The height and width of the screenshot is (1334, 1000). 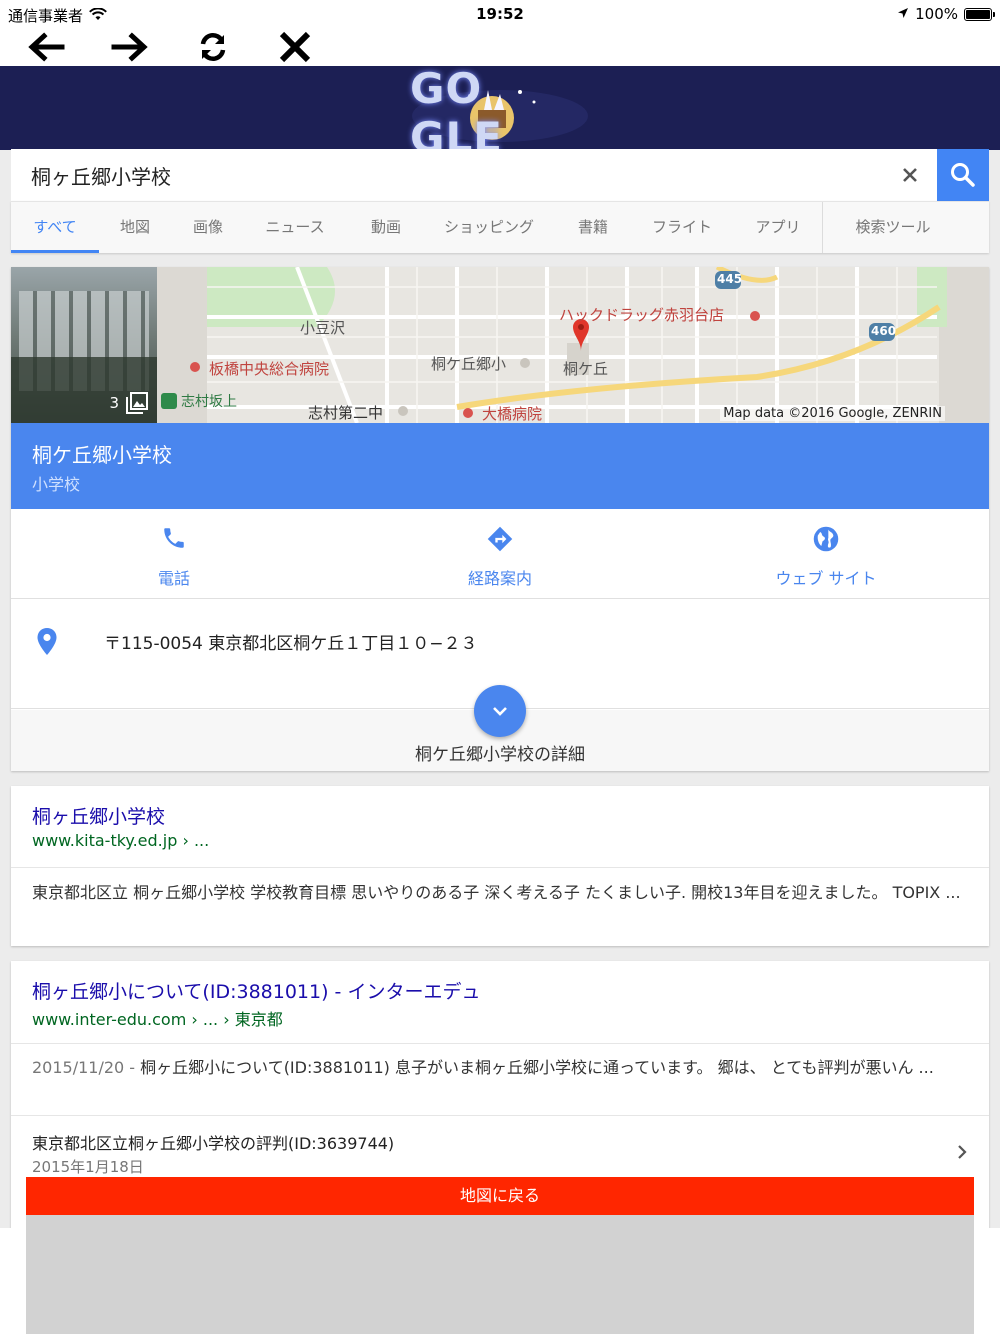 What do you see at coordinates (500, 755) in the screenshot?
I see `details-label: 桐ケ丘郷小学校の詳細` at bounding box center [500, 755].